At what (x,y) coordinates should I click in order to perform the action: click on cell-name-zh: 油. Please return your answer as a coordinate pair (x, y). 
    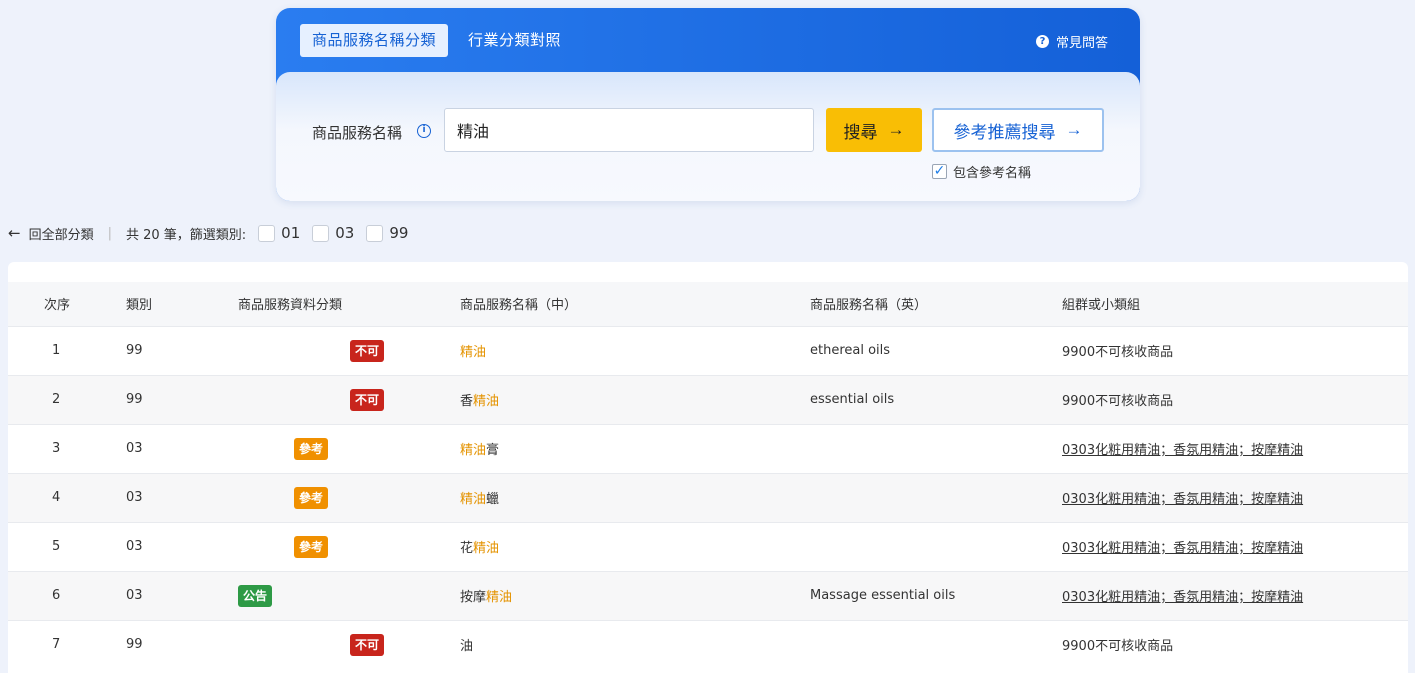
    Looking at the image, I should click on (619, 644).